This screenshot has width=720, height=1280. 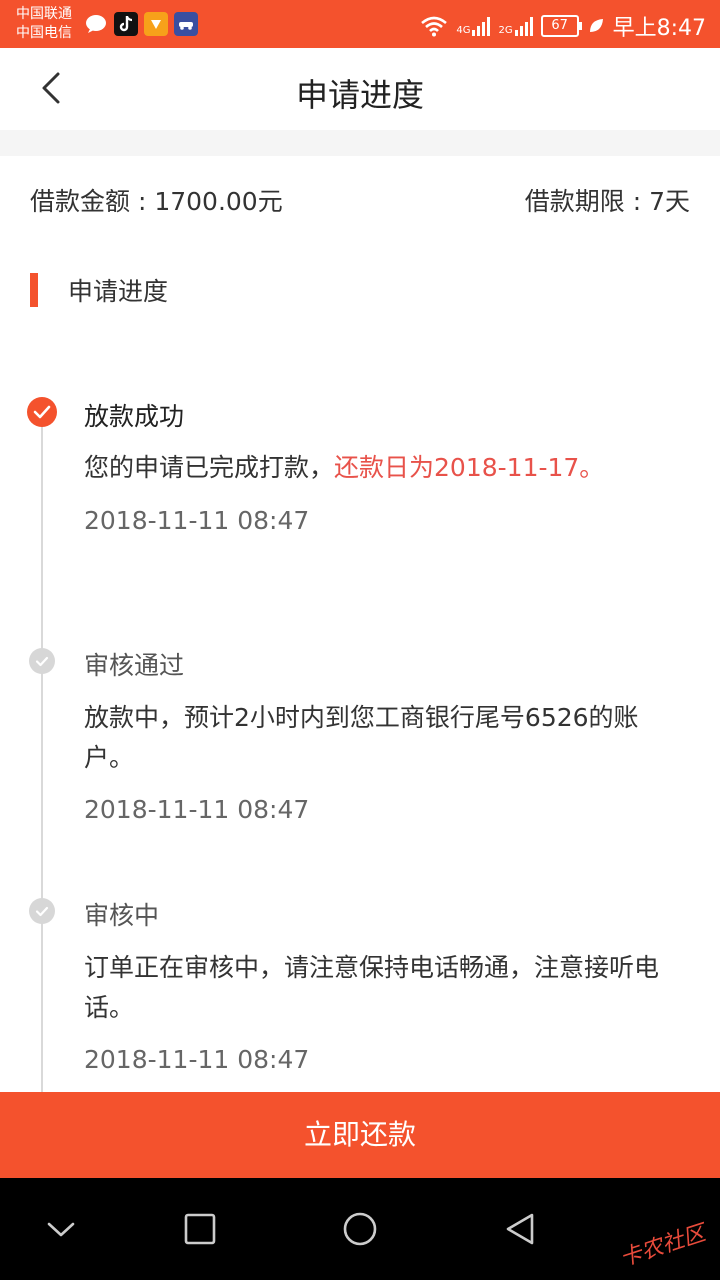 I want to click on signal-2g: 2G, so click(x=515, y=26).